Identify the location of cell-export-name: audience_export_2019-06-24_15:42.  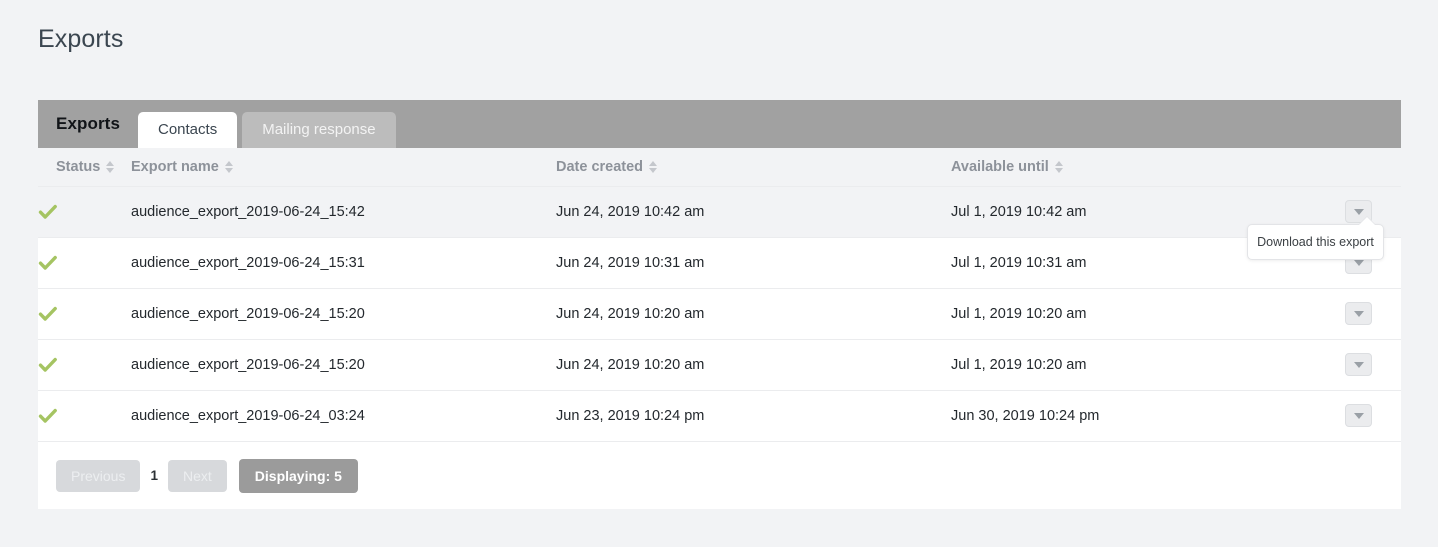
(343, 211).